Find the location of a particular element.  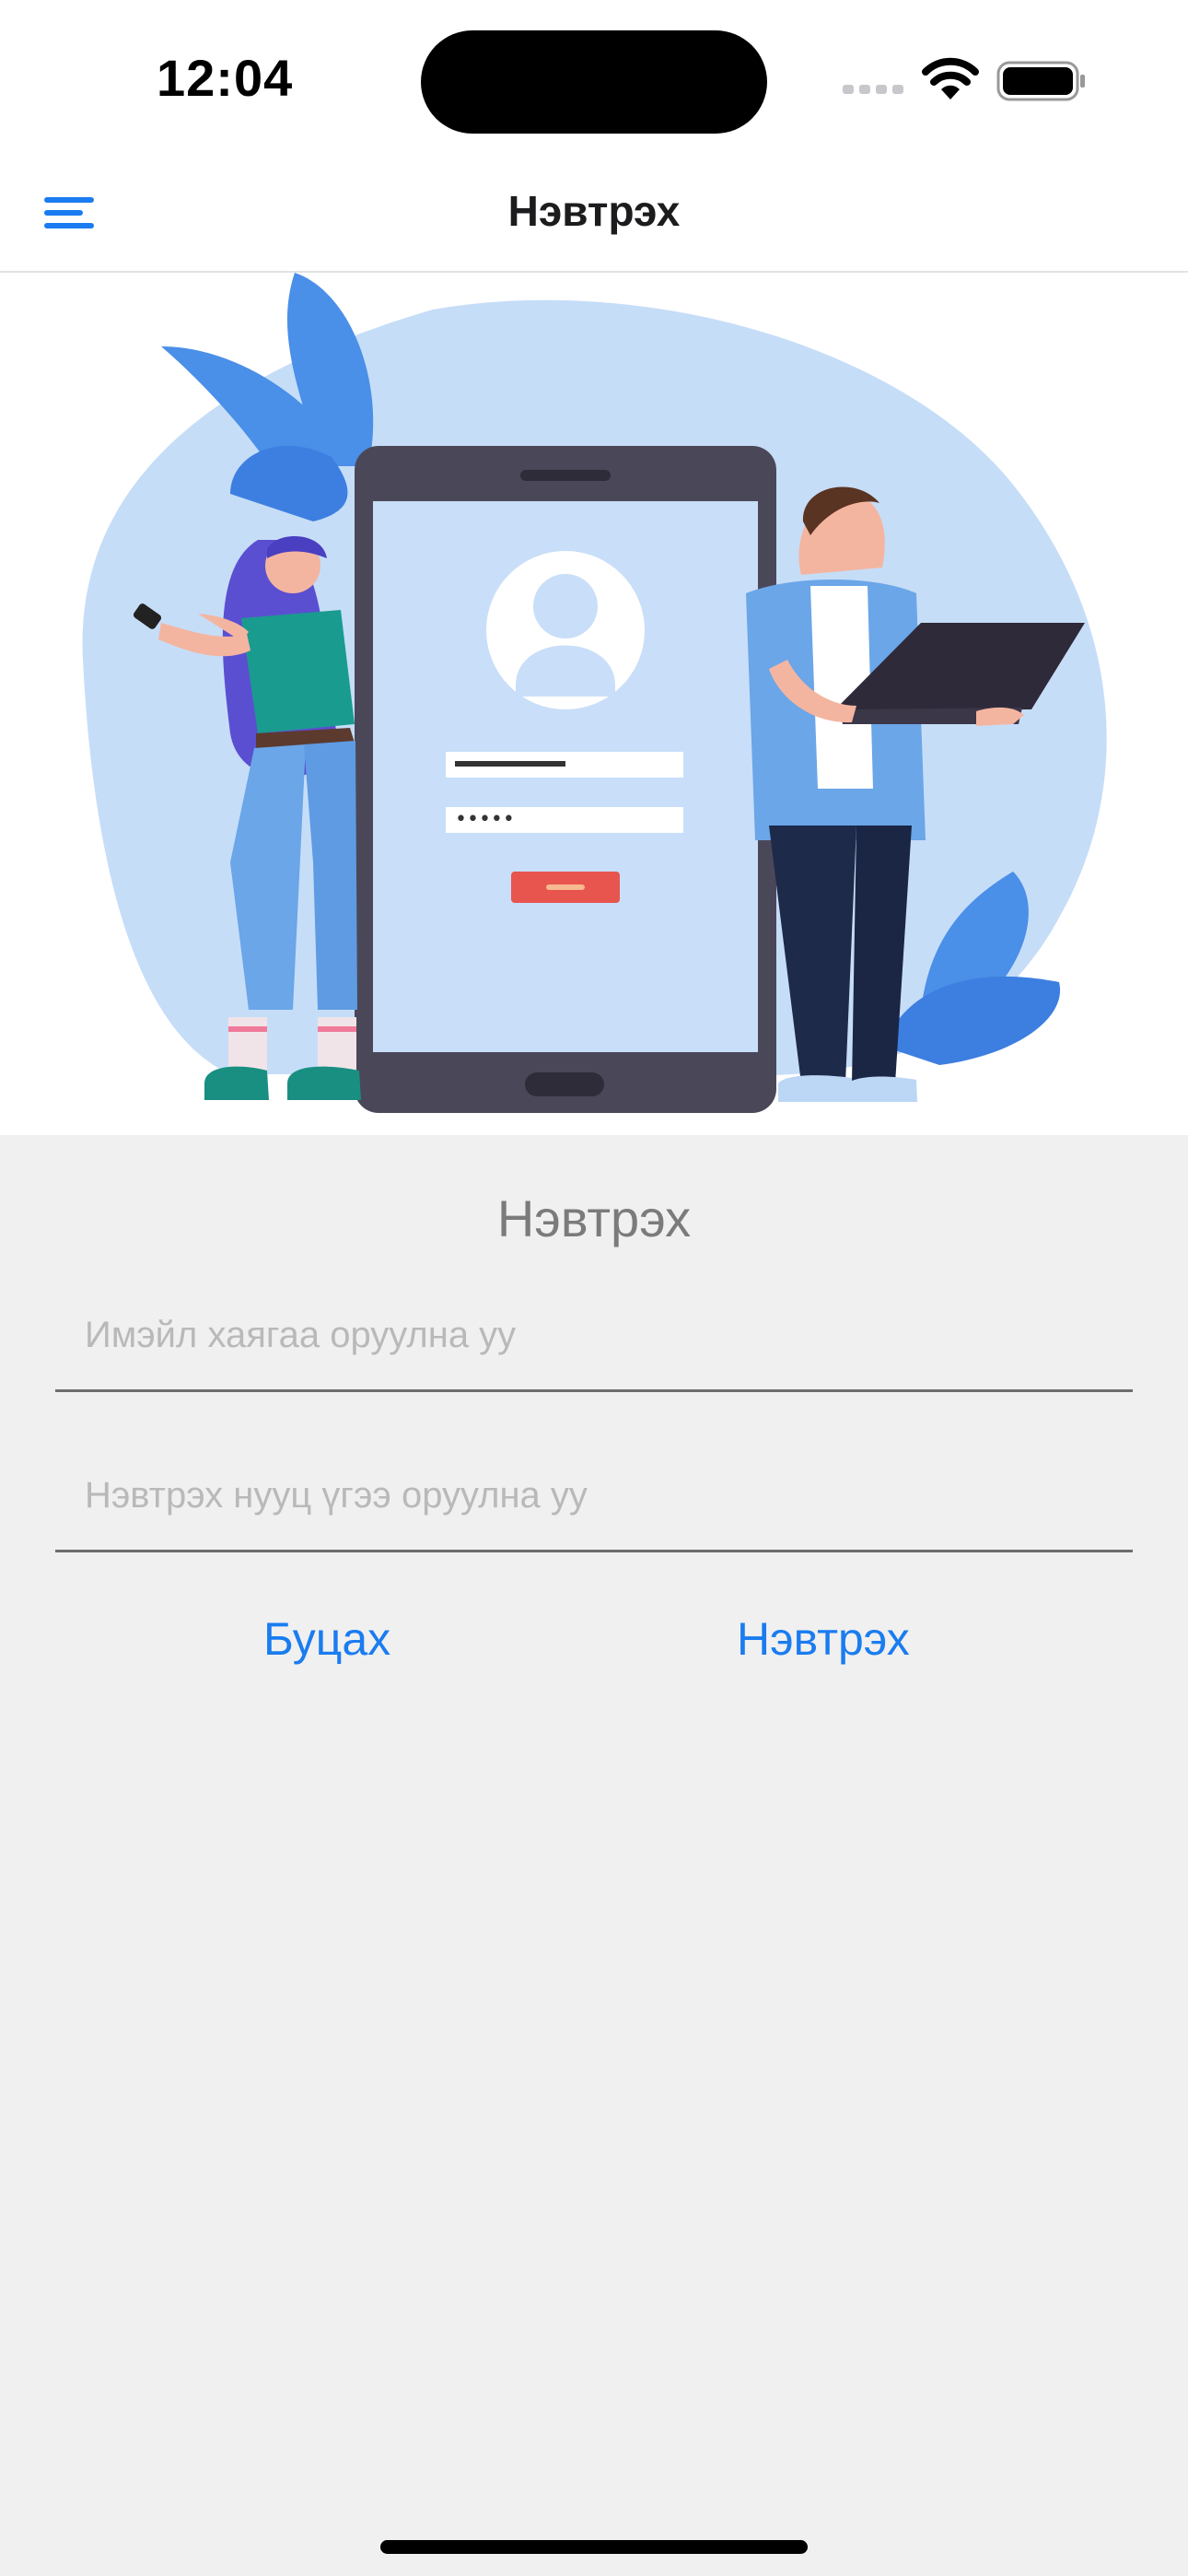

password-field is located at coordinates (594, 1500).